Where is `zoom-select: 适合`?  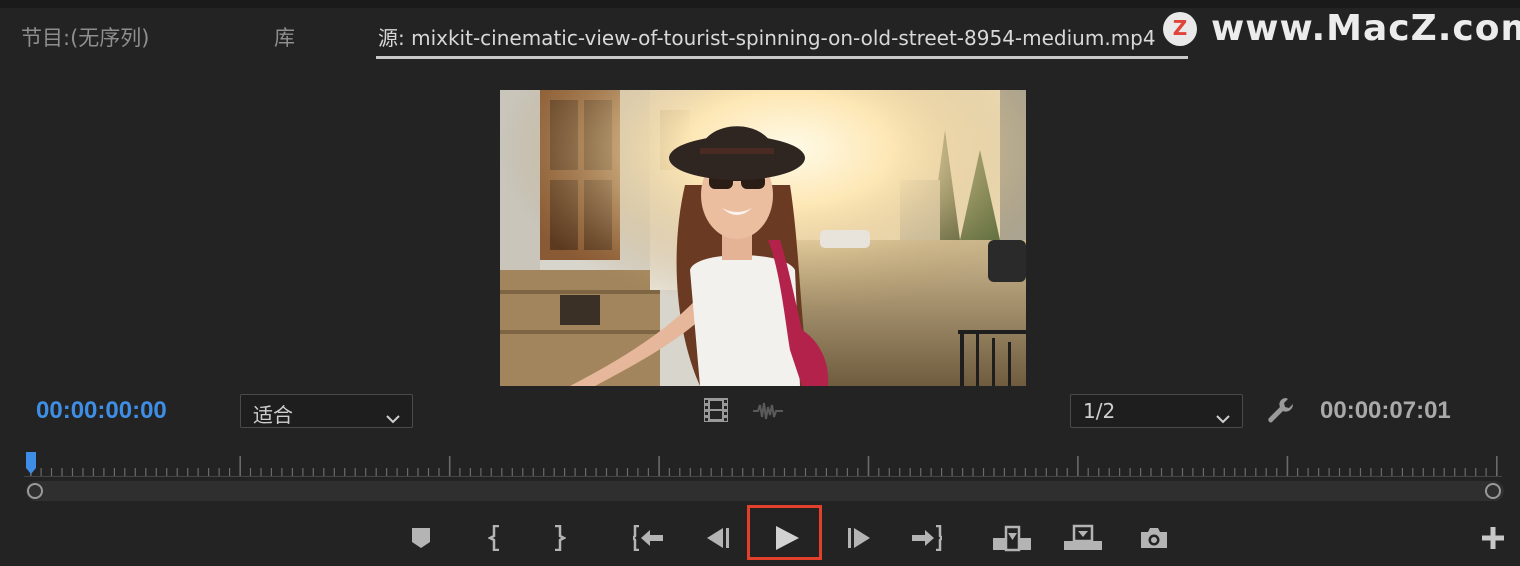
zoom-select: 适合 is located at coordinates (326, 411).